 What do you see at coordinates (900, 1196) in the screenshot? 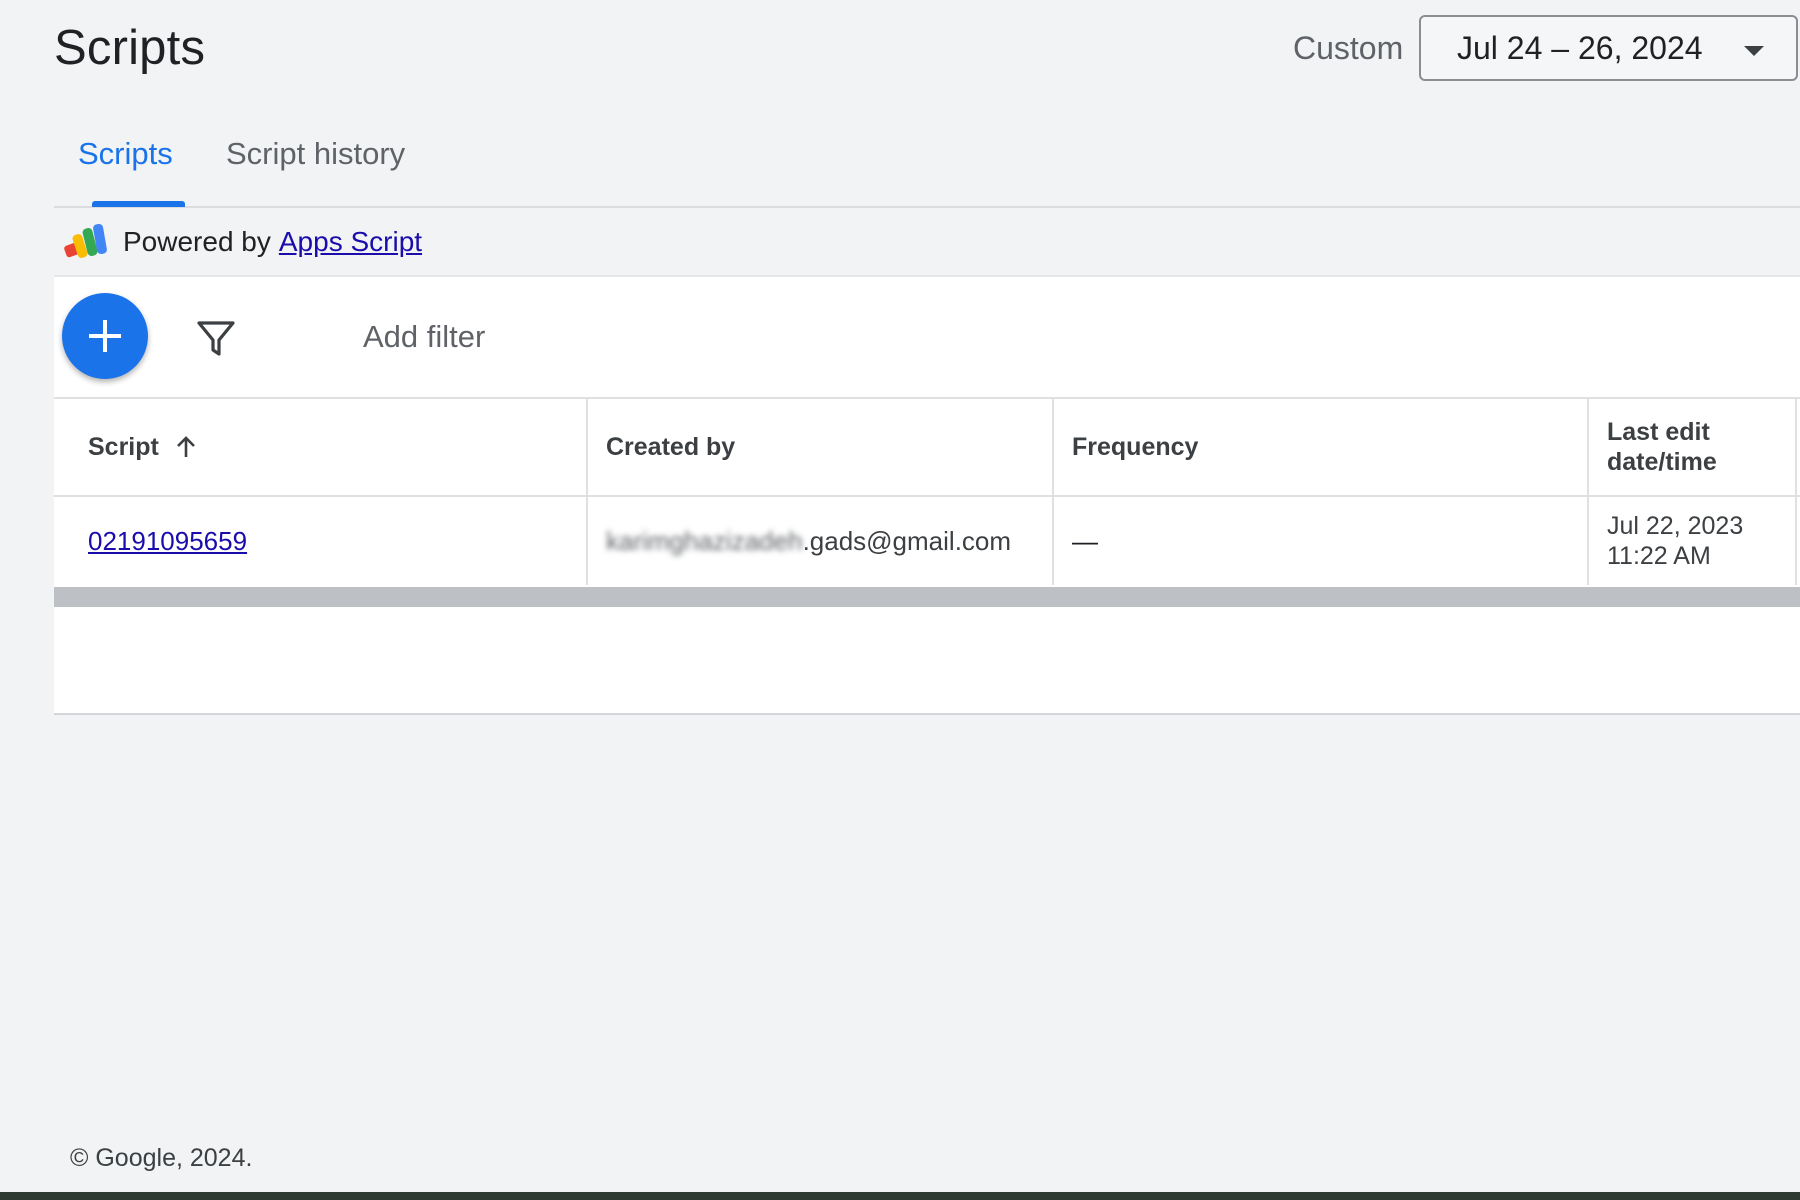
I see `bottom-edge` at bounding box center [900, 1196].